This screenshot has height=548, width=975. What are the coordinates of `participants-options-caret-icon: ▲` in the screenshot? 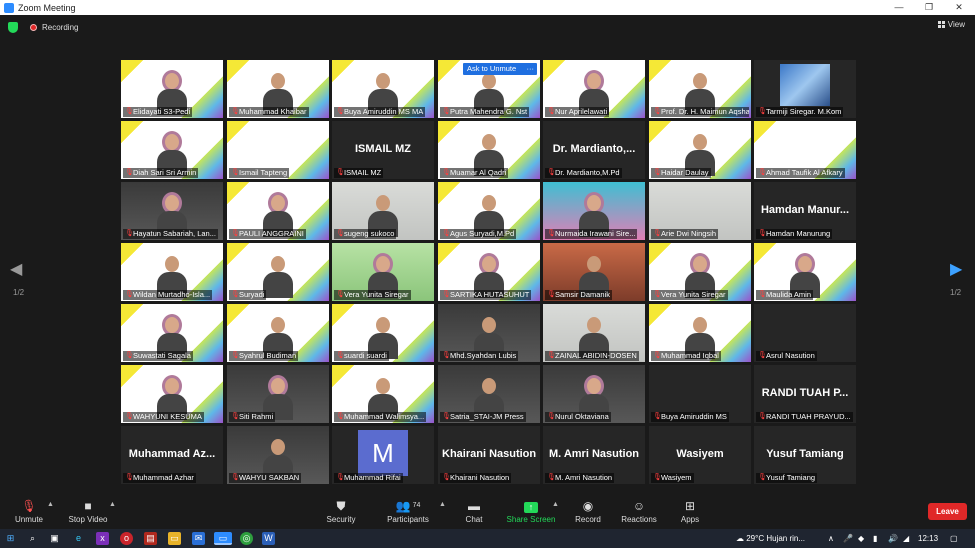 It's located at (442, 504).